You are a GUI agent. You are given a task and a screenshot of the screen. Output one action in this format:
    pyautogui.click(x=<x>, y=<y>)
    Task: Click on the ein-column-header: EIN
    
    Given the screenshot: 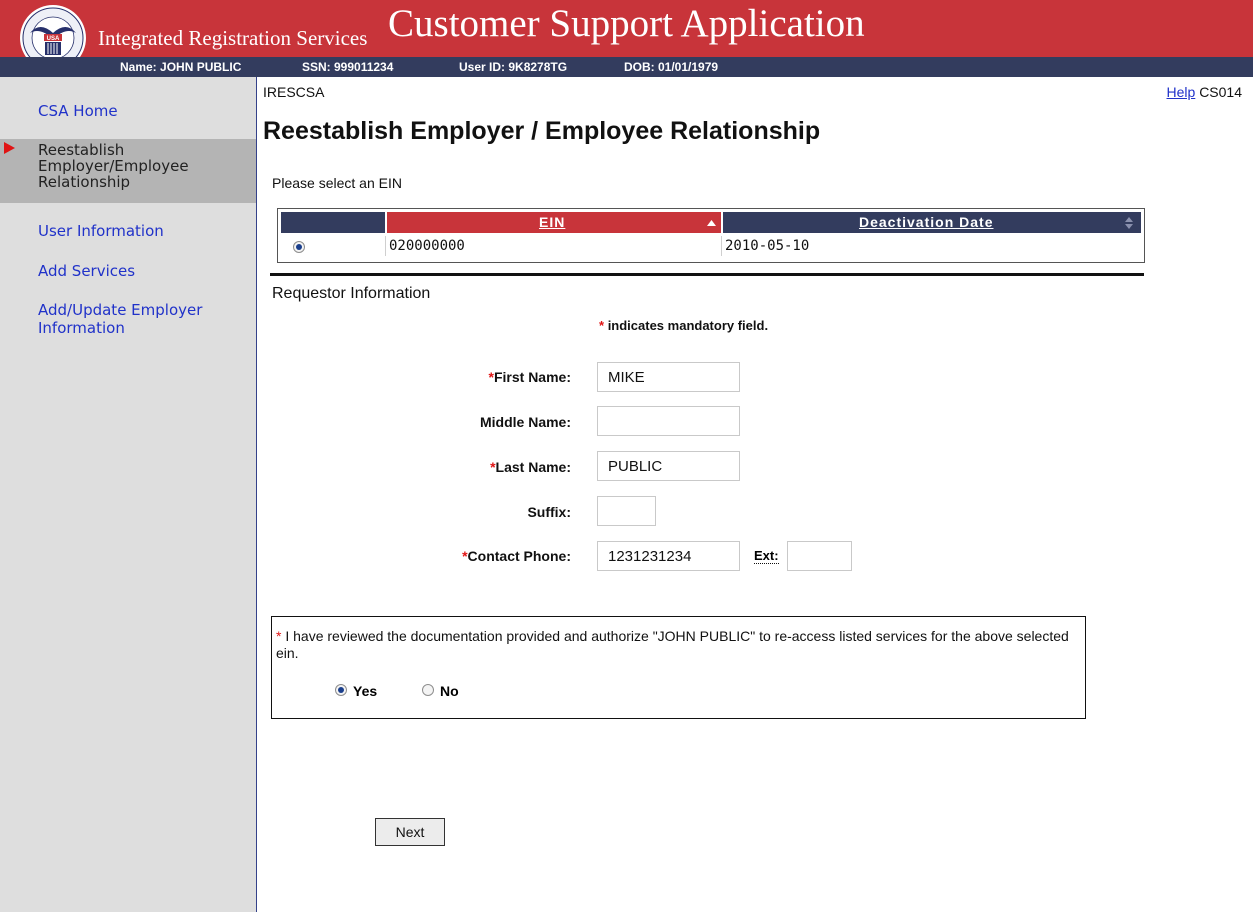 What is the action you would take?
    pyautogui.click(x=554, y=222)
    